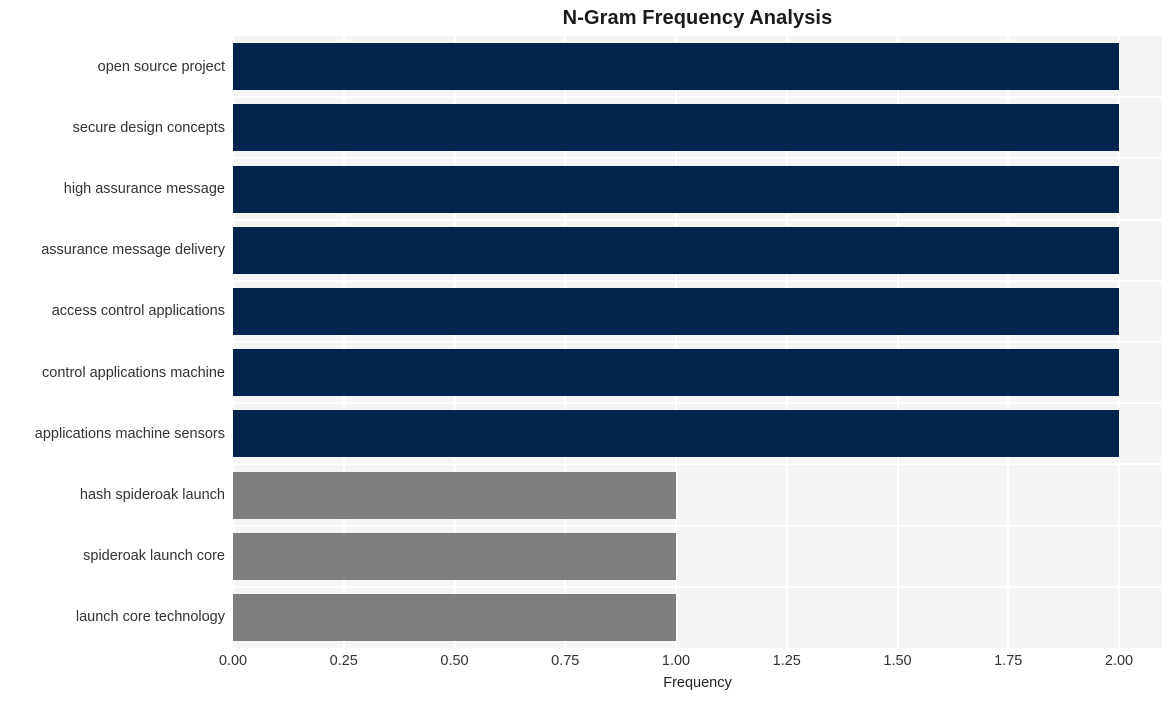 This screenshot has height=701, width=1172. What do you see at coordinates (343, 661) in the screenshot?
I see `x-axis-tick-label: 0.25` at bounding box center [343, 661].